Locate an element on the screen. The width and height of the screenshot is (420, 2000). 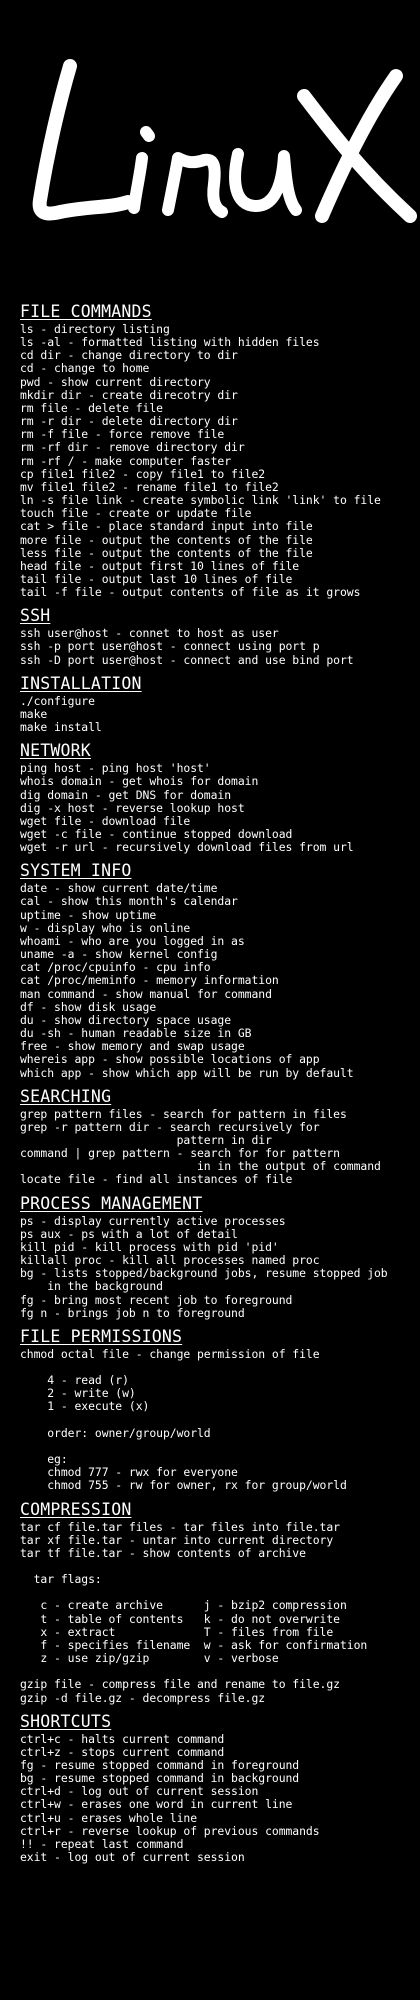
command-line: z - use zip/gzip v - verbose is located at coordinates (149, 1658).